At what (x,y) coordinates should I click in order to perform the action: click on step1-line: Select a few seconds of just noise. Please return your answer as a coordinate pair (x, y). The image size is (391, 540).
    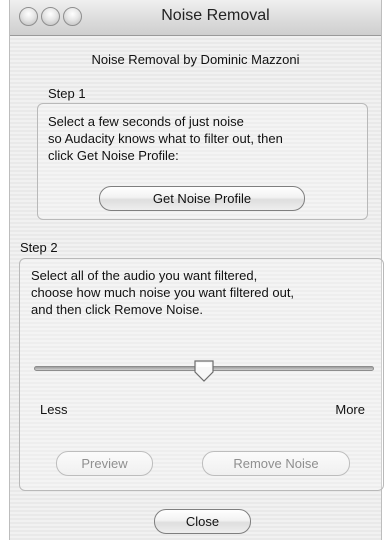
    Looking at the image, I should click on (146, 121).